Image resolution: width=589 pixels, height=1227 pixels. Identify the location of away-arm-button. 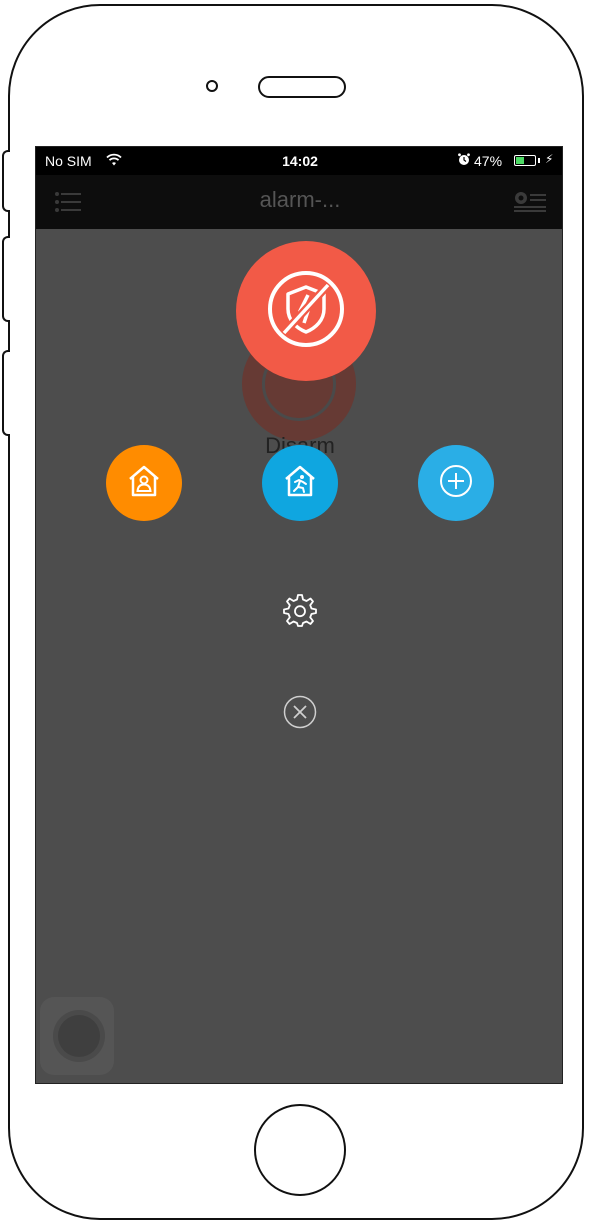
(300, 483).